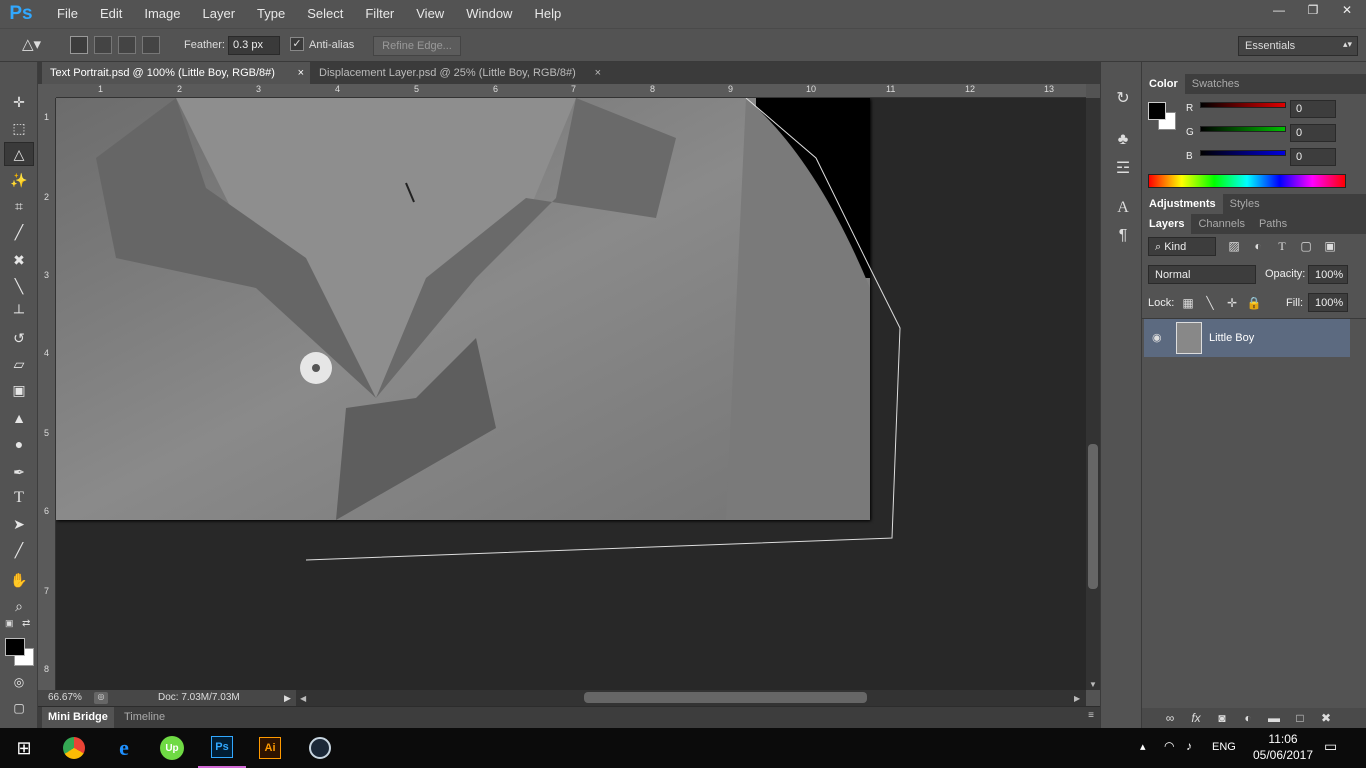  Describe the element at coordinates (19, 524) in the screenshot. I see `path-selection-tool-icon: ➤` at that location.